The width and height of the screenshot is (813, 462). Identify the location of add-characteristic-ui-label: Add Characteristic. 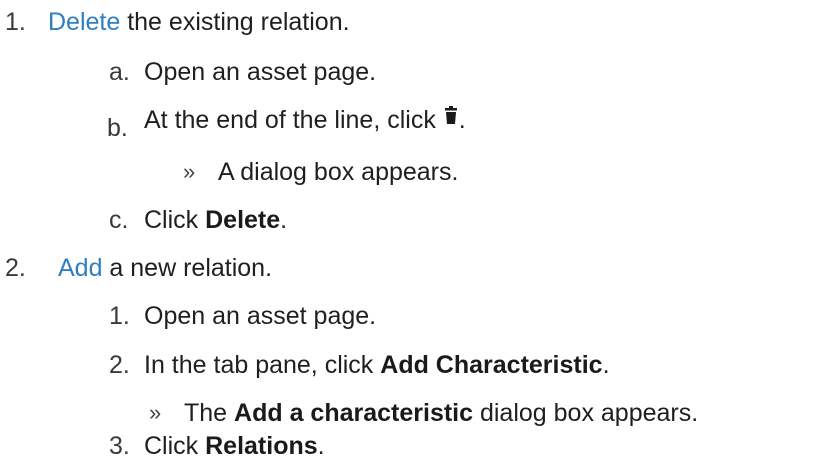
(491, 365).